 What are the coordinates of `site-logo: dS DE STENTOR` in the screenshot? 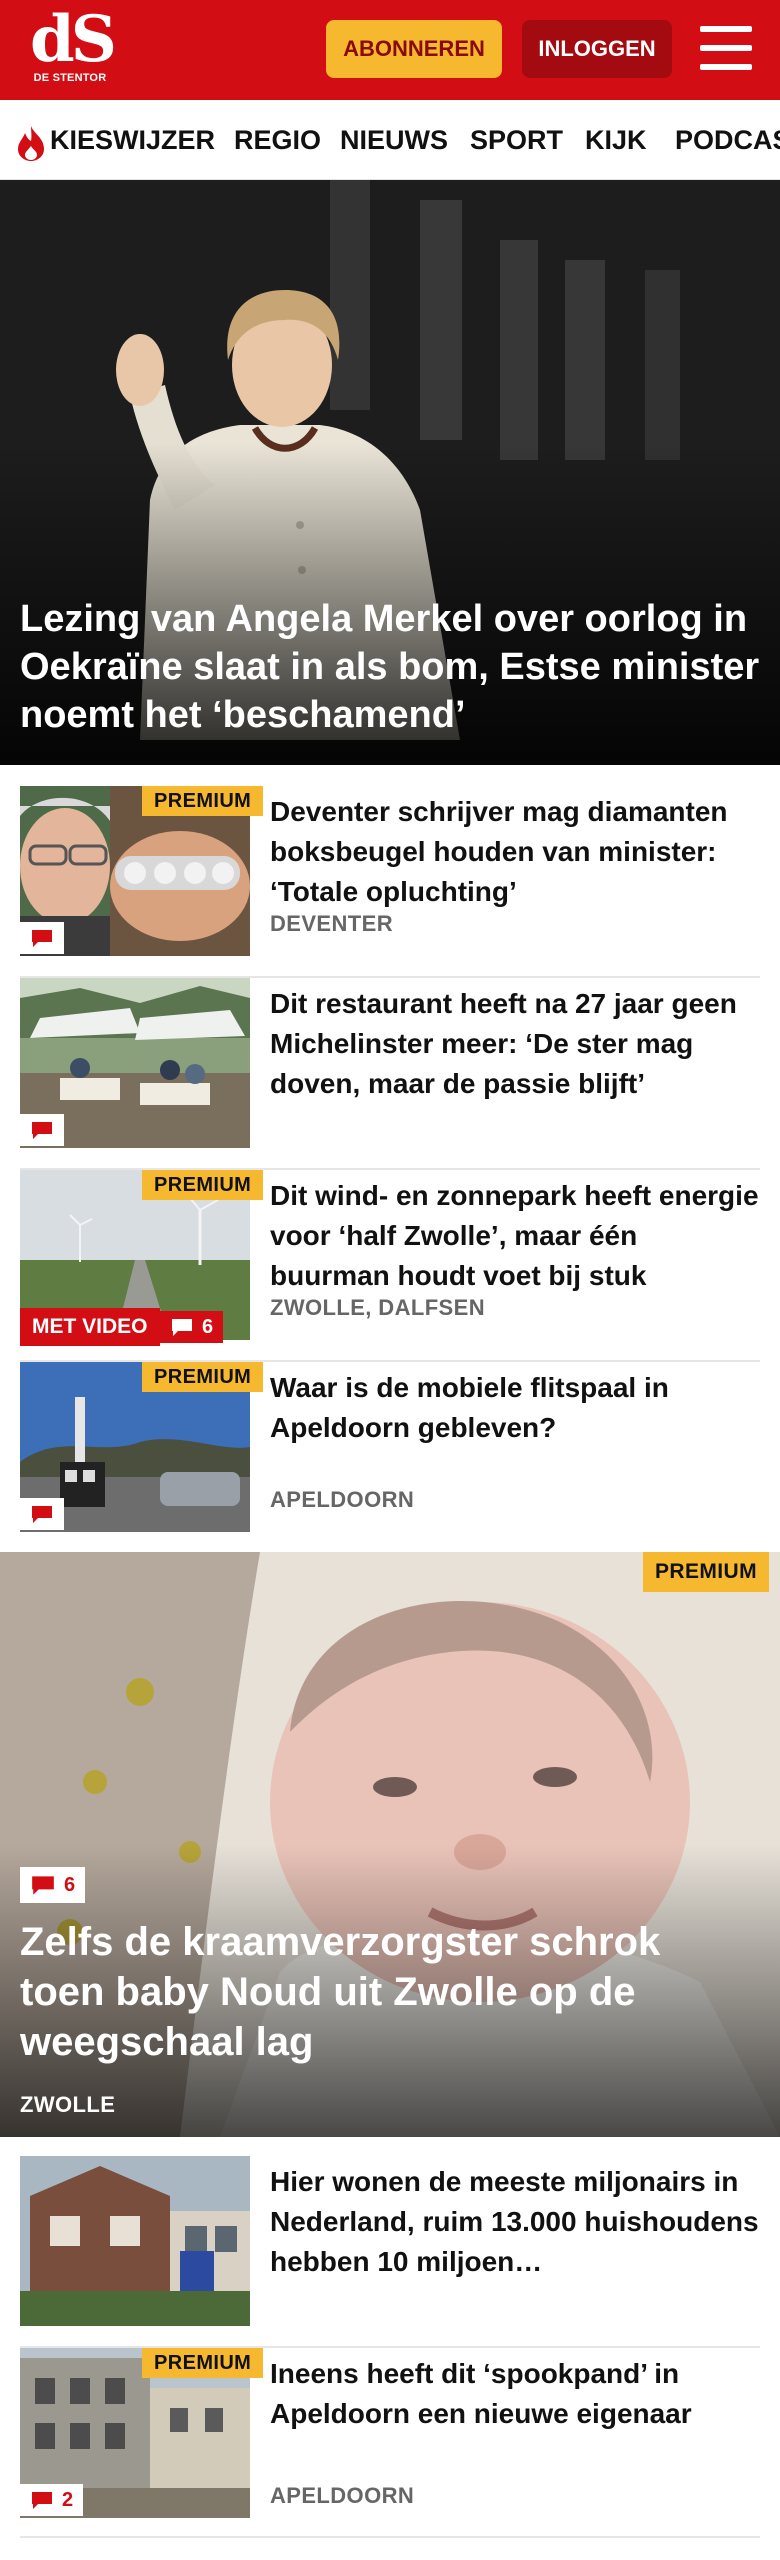 It's located at (73, 45).